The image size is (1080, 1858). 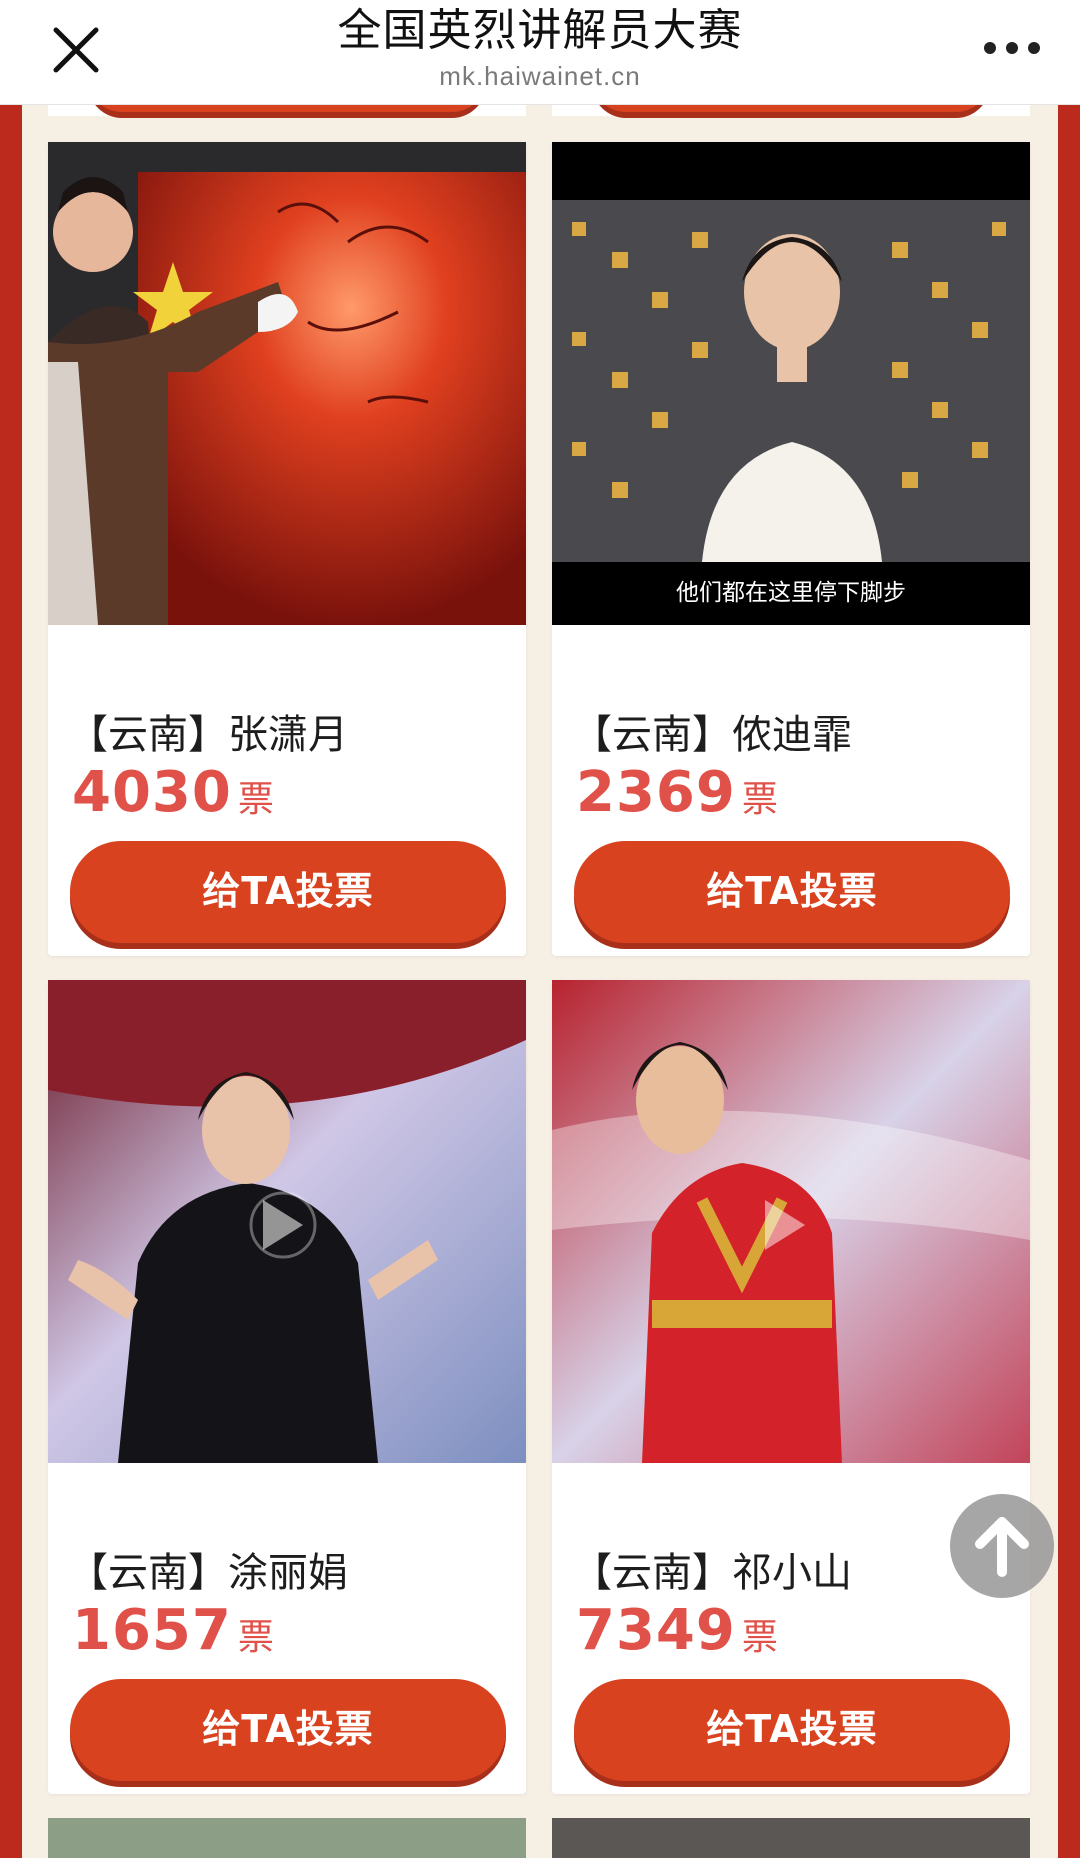 What do you see at coordinates (208, 1573) in the screenshot?
I see `candidate-name: 【云南】涂丽娟` at bounding box center [208, 1573].